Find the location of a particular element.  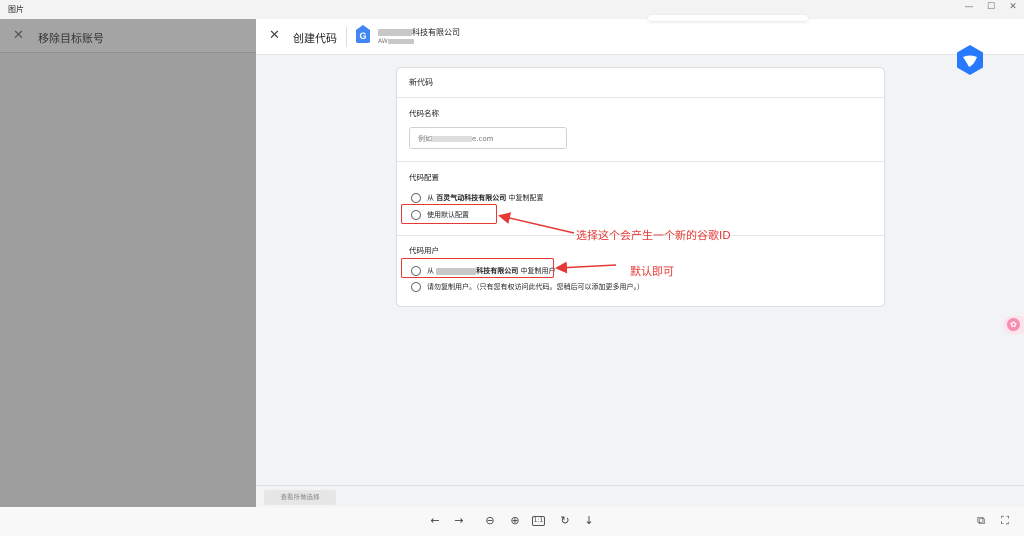

close-icon: ✕ is located at coordinates (274, 35).